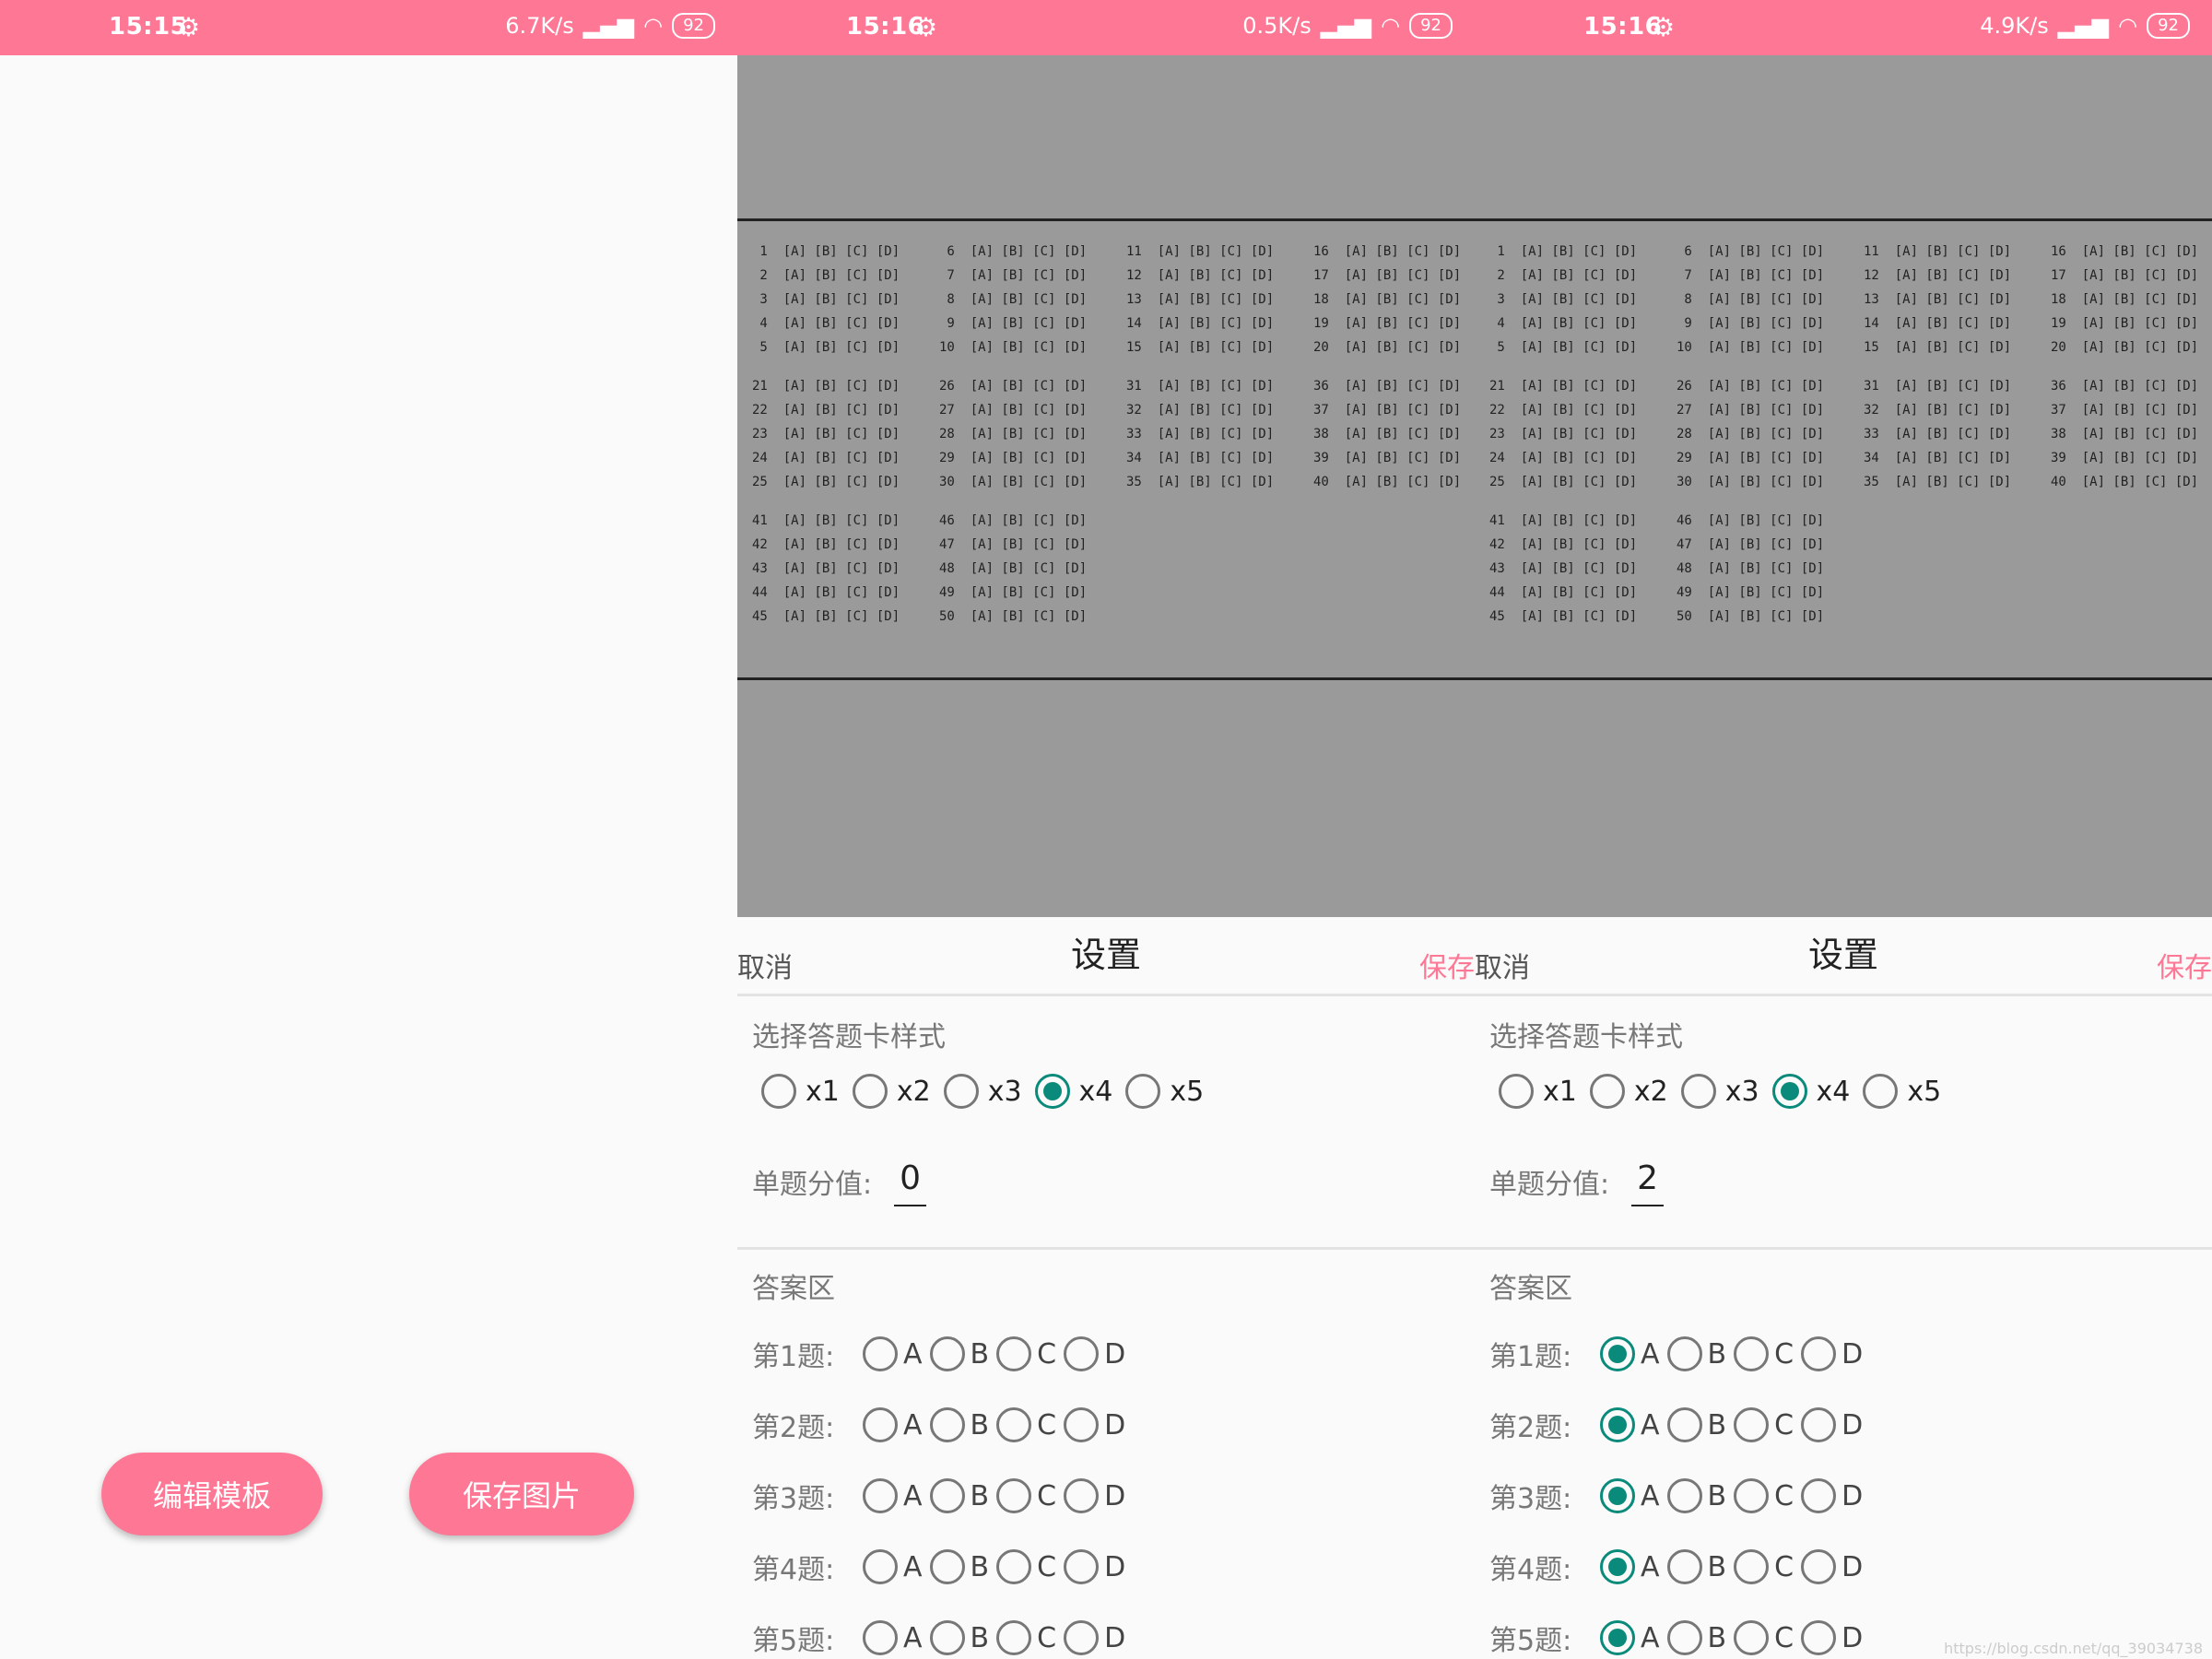 This screenshot has height=1659, width=2212. Describe the element at coordinates (1648, 1182) in the screenshot. I see `score-input: 2` at that location.